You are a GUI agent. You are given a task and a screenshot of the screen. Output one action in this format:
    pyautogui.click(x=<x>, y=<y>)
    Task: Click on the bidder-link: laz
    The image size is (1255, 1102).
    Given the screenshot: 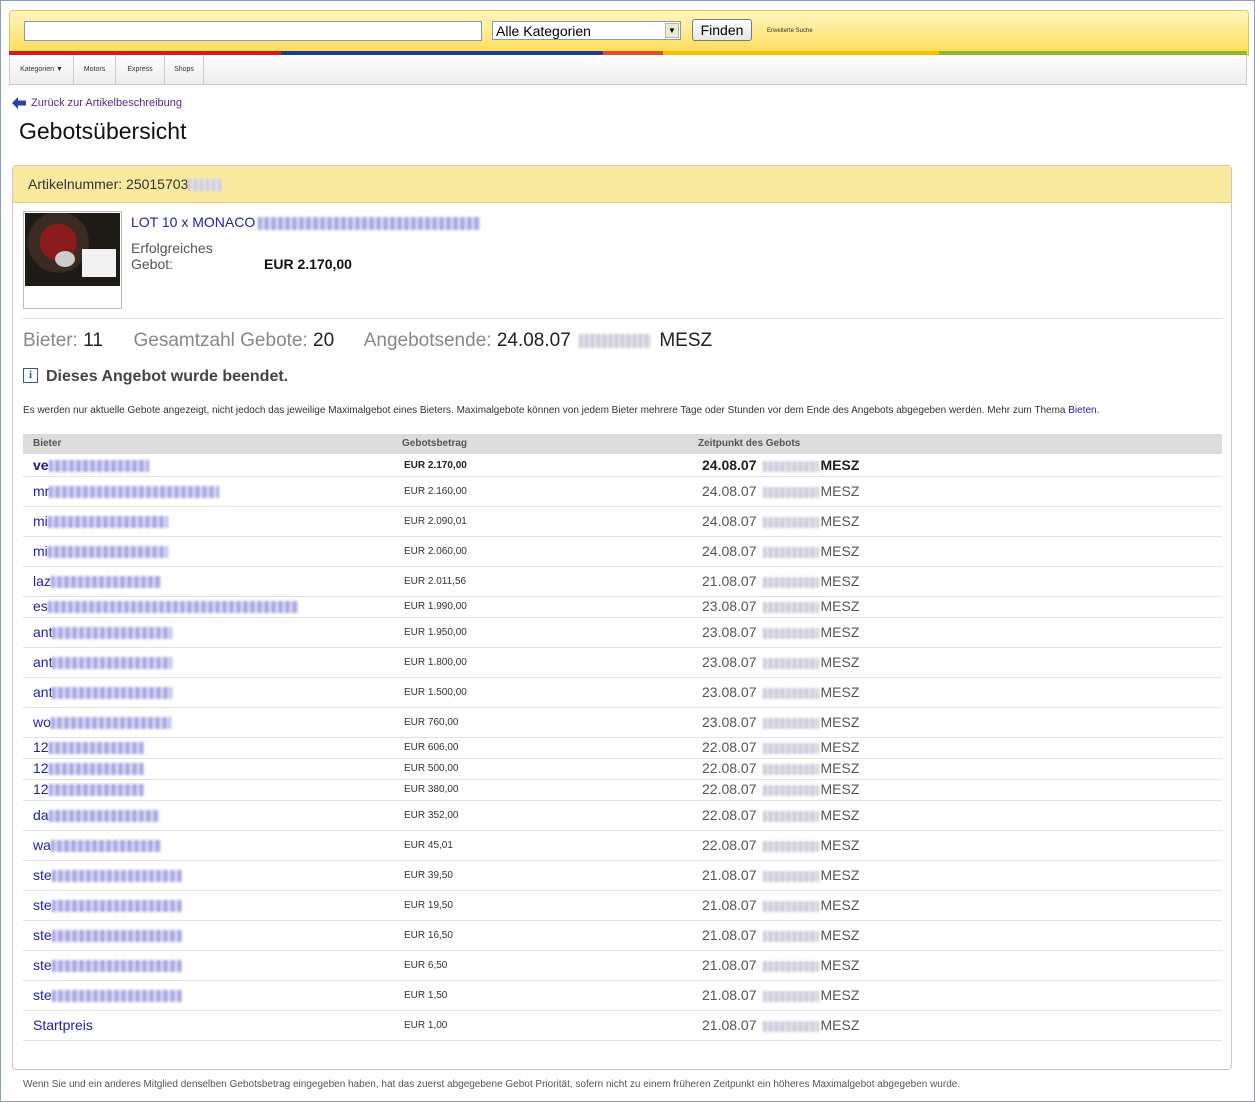 What is the action you would take?
    pyautogui.click(x=97, y=581)
    